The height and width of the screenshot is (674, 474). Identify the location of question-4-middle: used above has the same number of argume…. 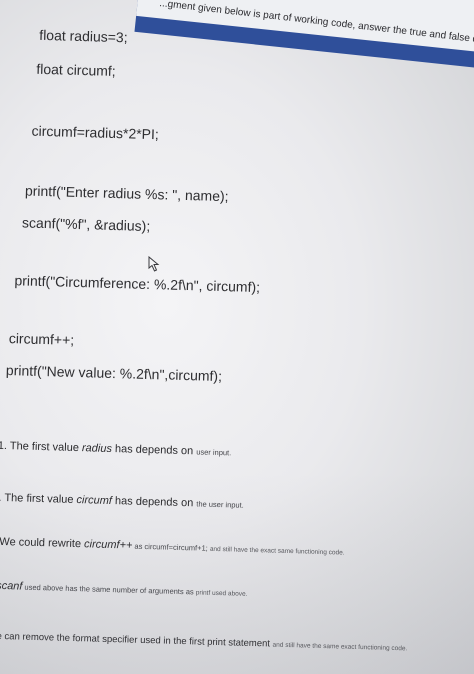
(109, 589).